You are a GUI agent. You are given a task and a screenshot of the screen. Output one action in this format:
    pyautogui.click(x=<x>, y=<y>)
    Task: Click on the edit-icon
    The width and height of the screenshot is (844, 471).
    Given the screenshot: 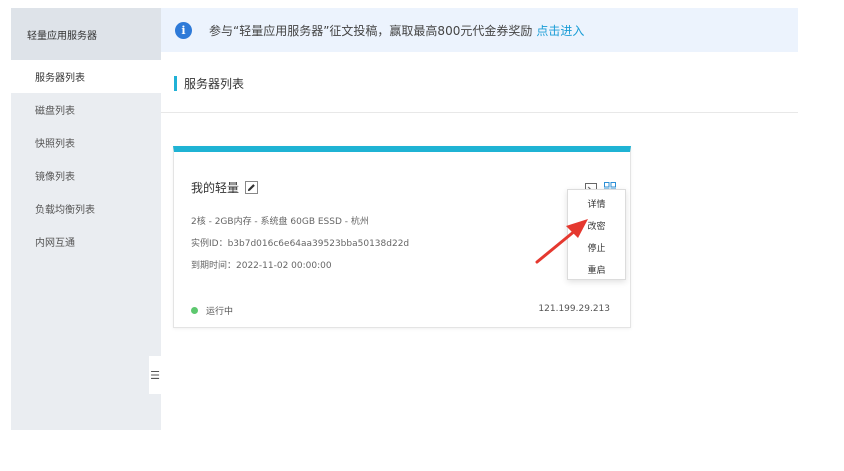 What is the action you would take?
    pyautogui.click(x=252, y=187)
    